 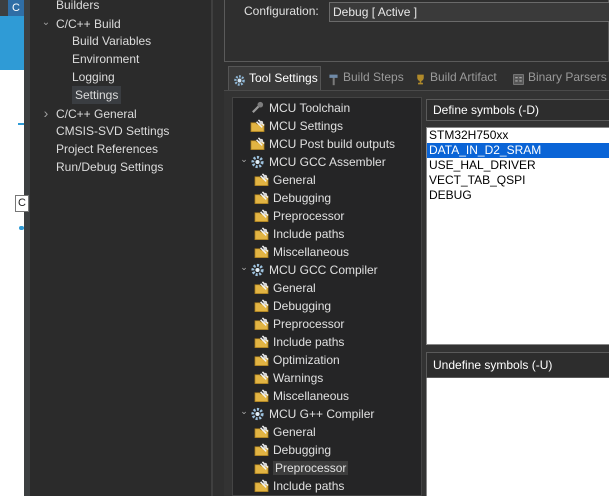 I want to click on define-symbol-item: DEBUG, so click(x=518, y=195).